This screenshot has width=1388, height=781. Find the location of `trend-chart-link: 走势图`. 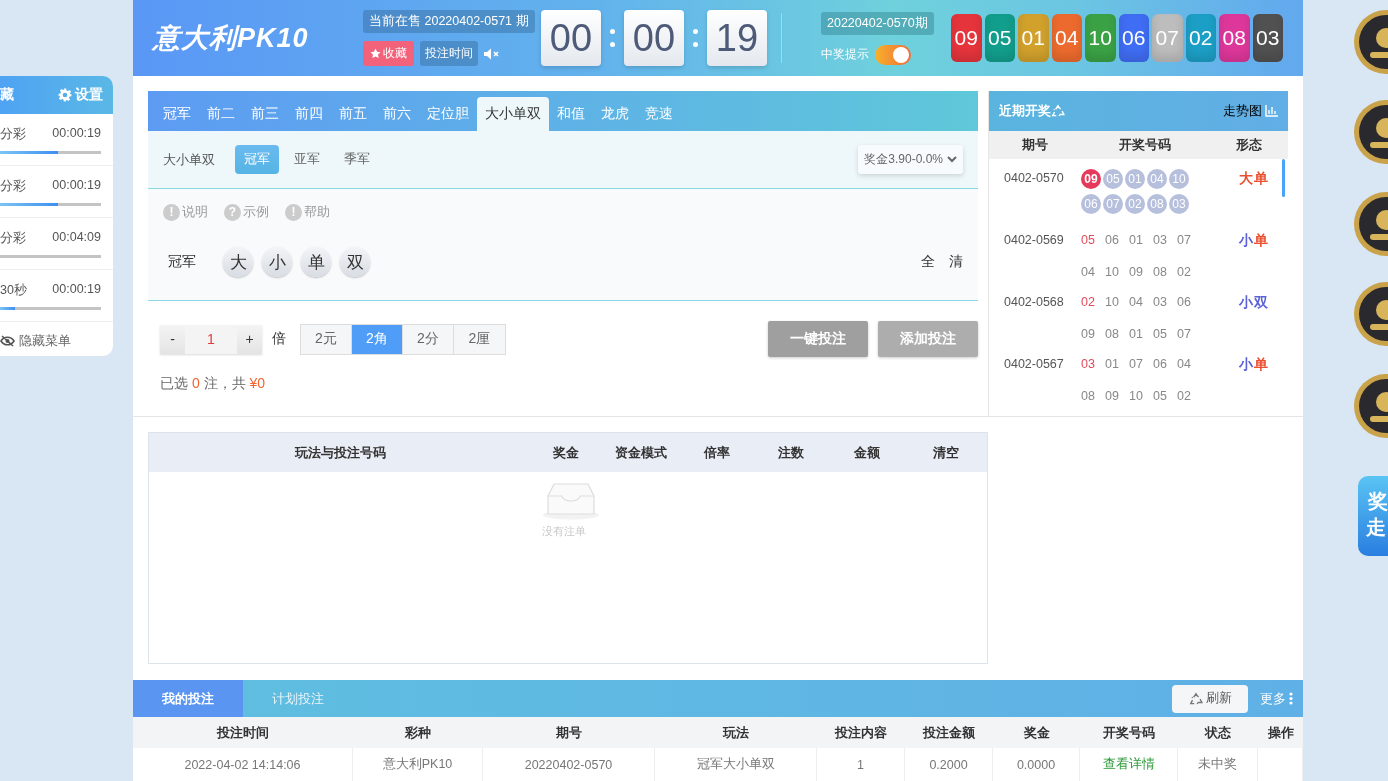

trend-chart-link: 走势图 is located at coordinates (1250, 111).